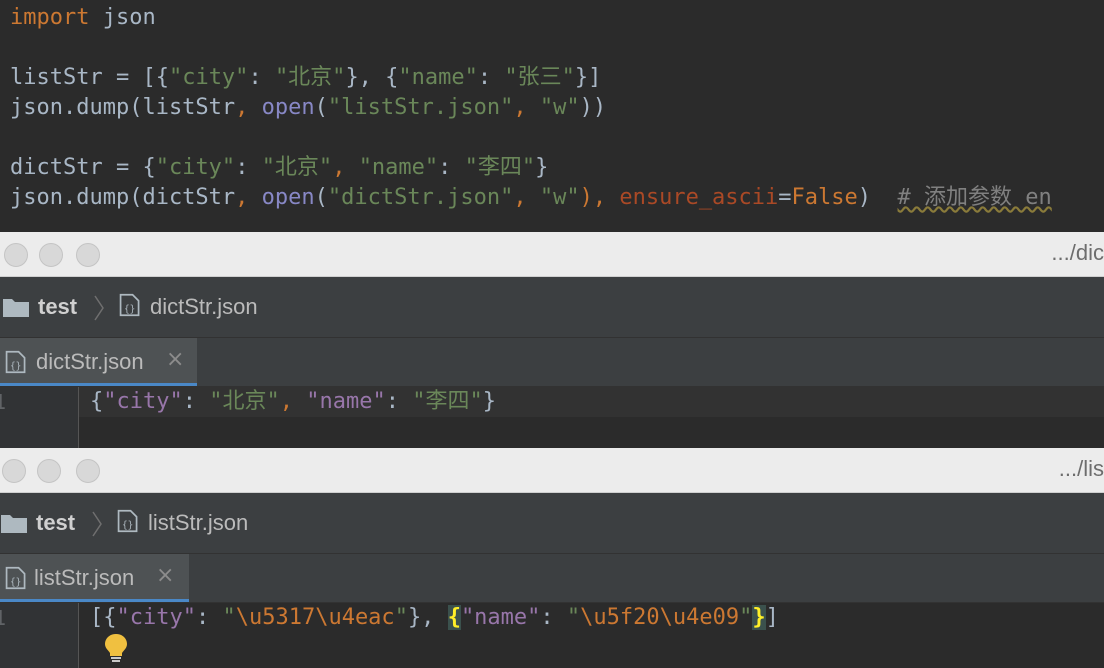  What do you see at coordinates (772, 617) in the screenshot?
I see `code-token: ]` at bounding box center [772, 617].